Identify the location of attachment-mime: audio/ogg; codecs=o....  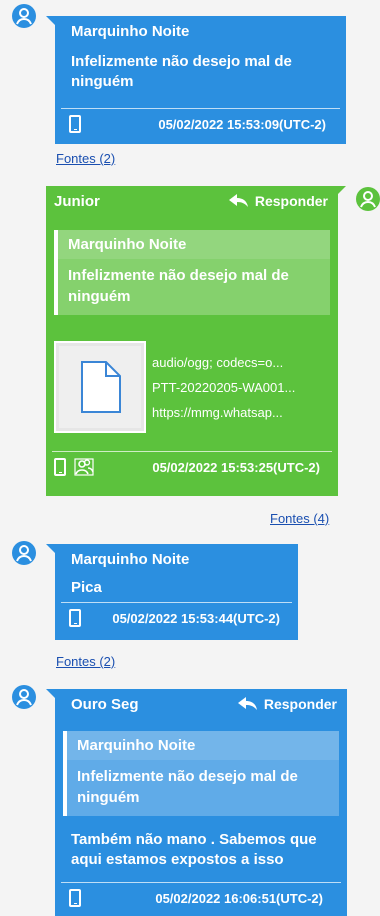
(218, 362).